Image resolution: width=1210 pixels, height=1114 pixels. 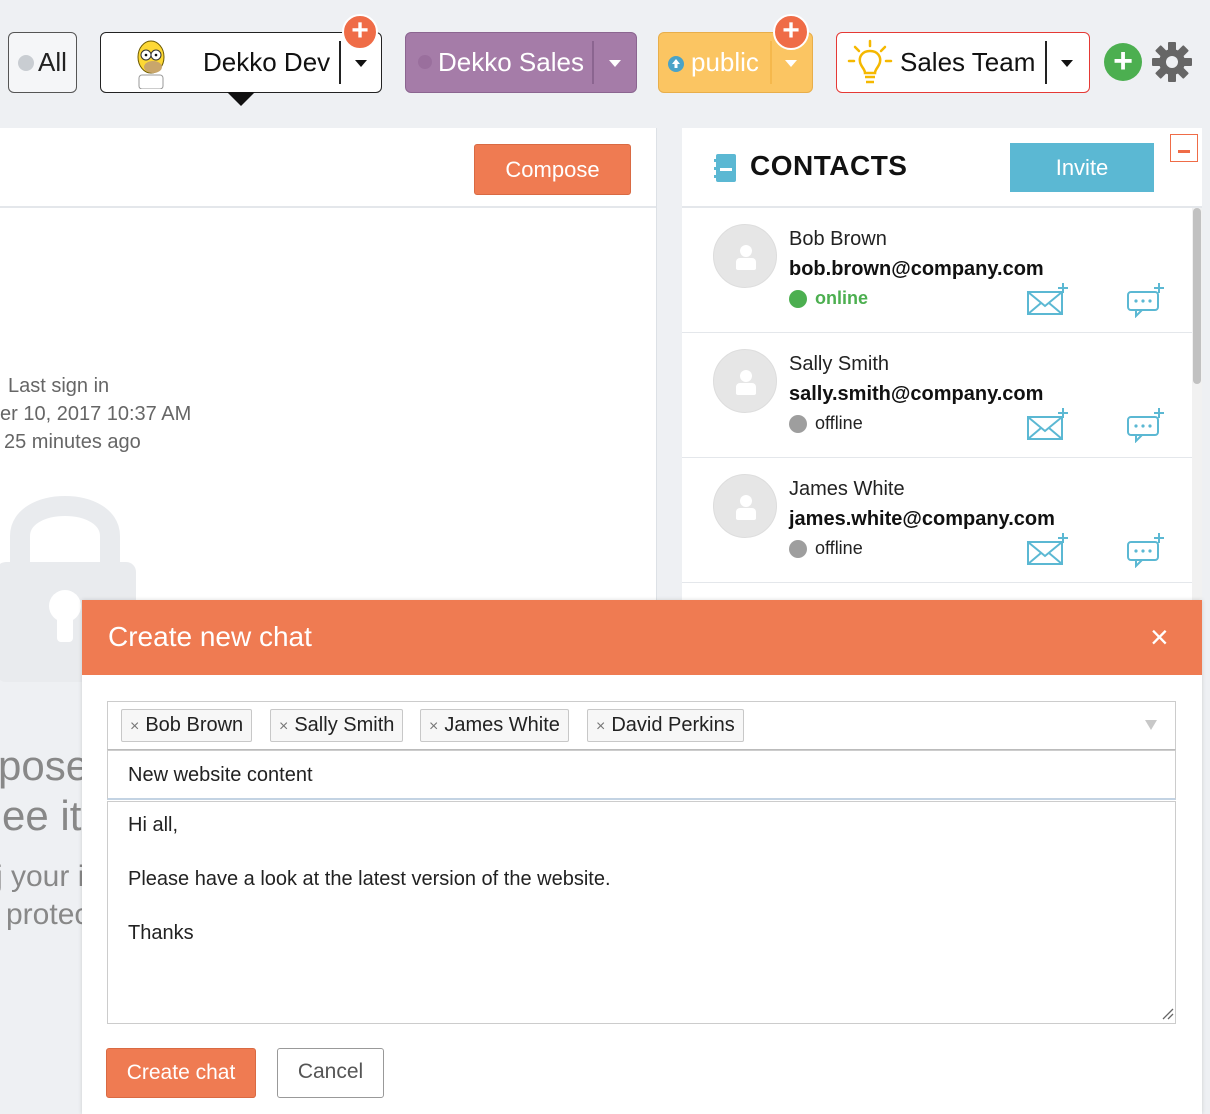 I want to click on recipient-chip: × Bob Brown, so click(x=187, y=725).